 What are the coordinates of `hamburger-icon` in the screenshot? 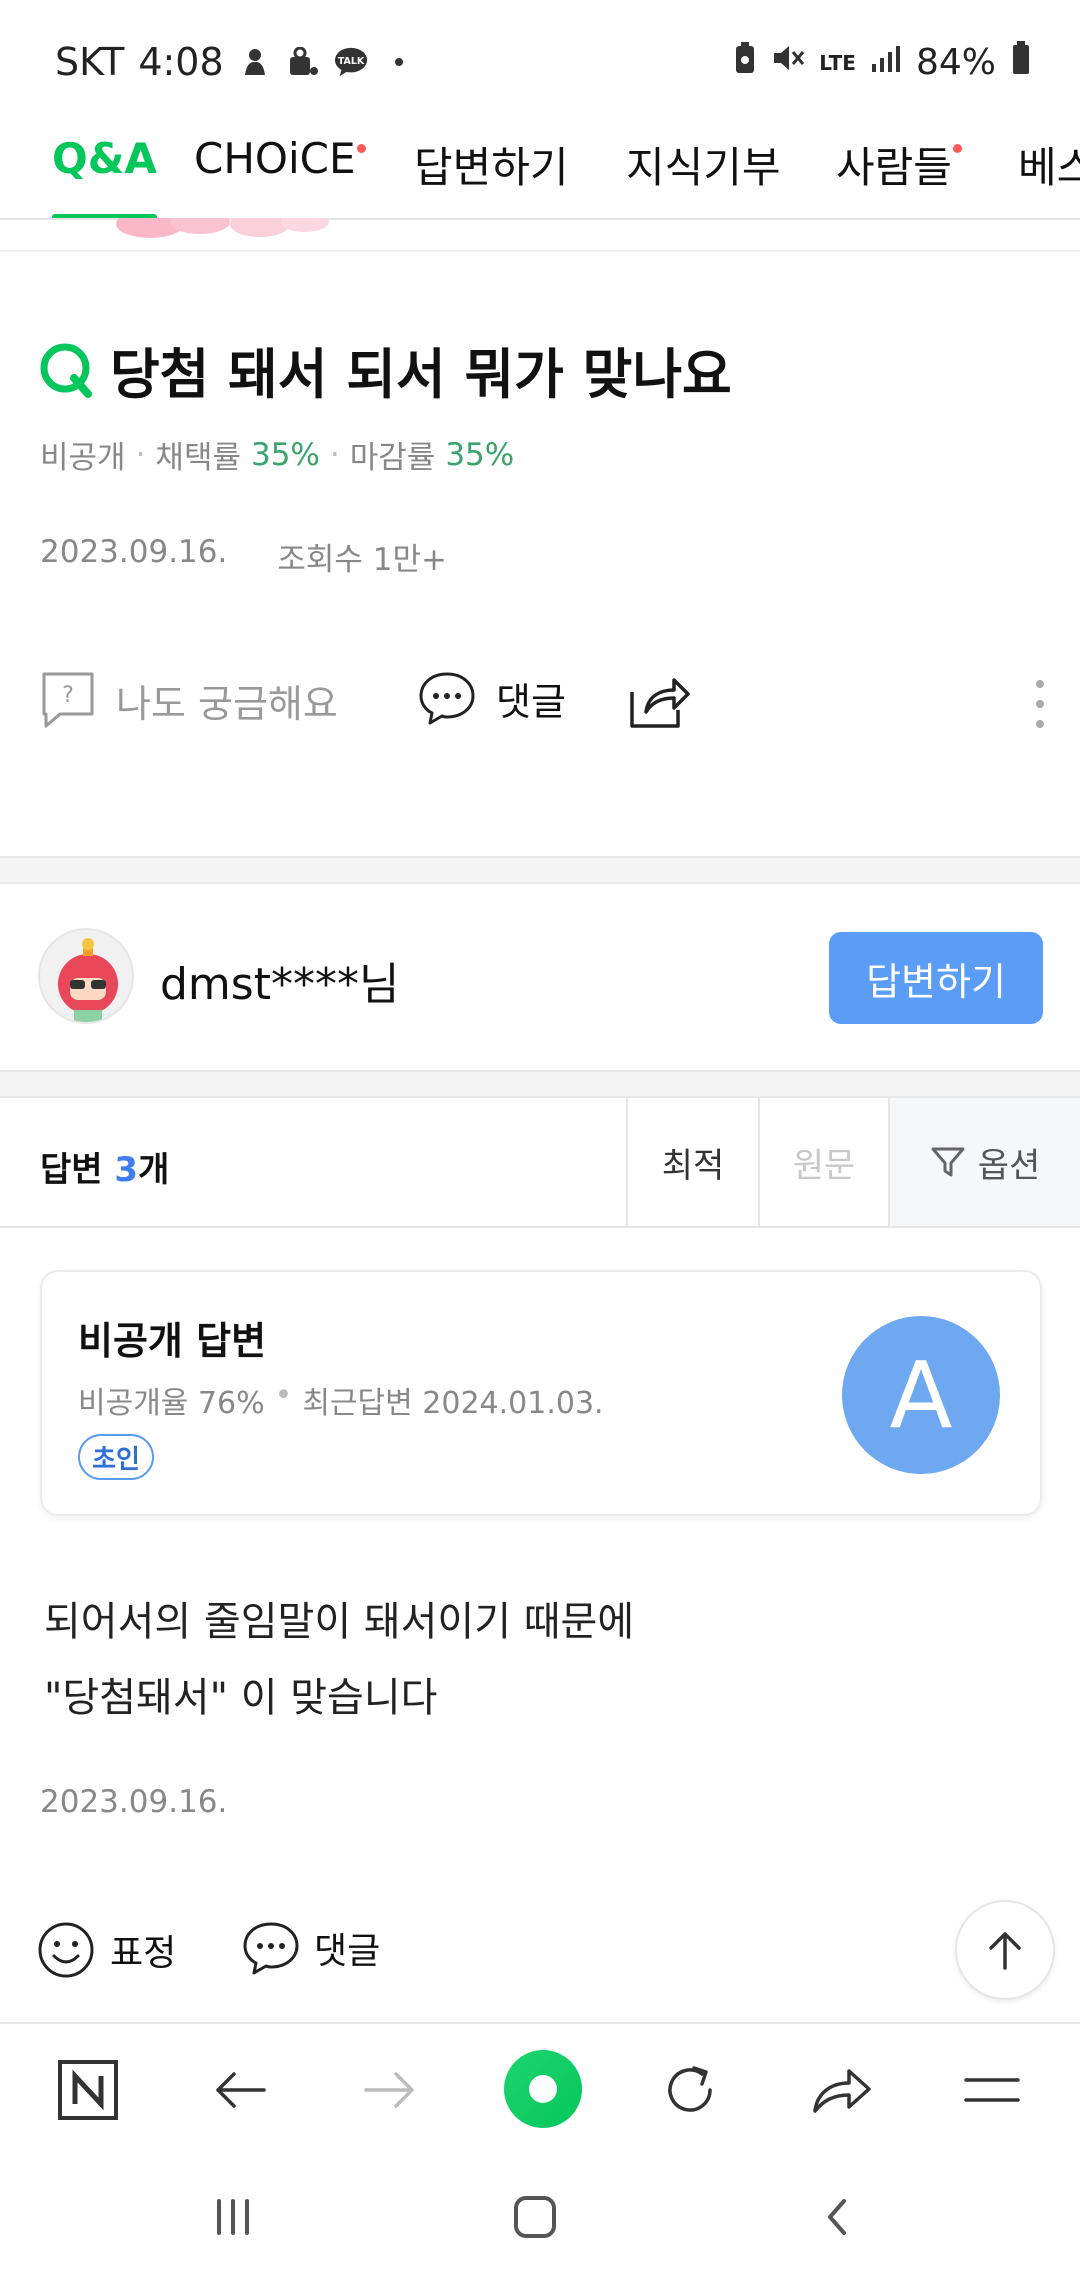 It's located at (992, 2090).